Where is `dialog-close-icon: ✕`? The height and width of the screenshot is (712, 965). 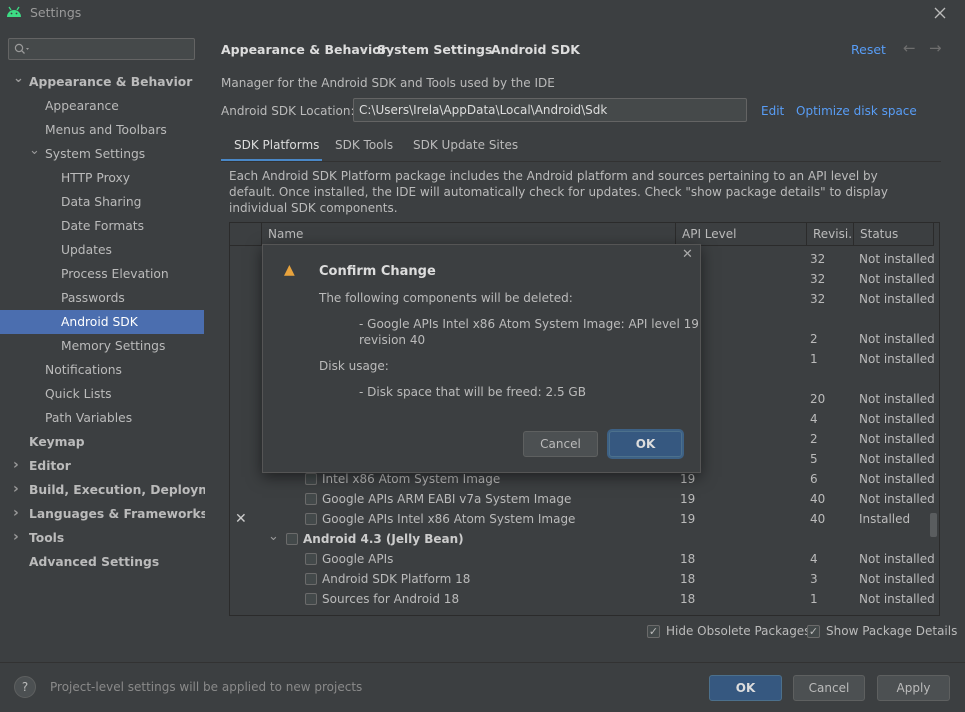 dialog-close-icon: ✕ is located at coordinates (687, 254).